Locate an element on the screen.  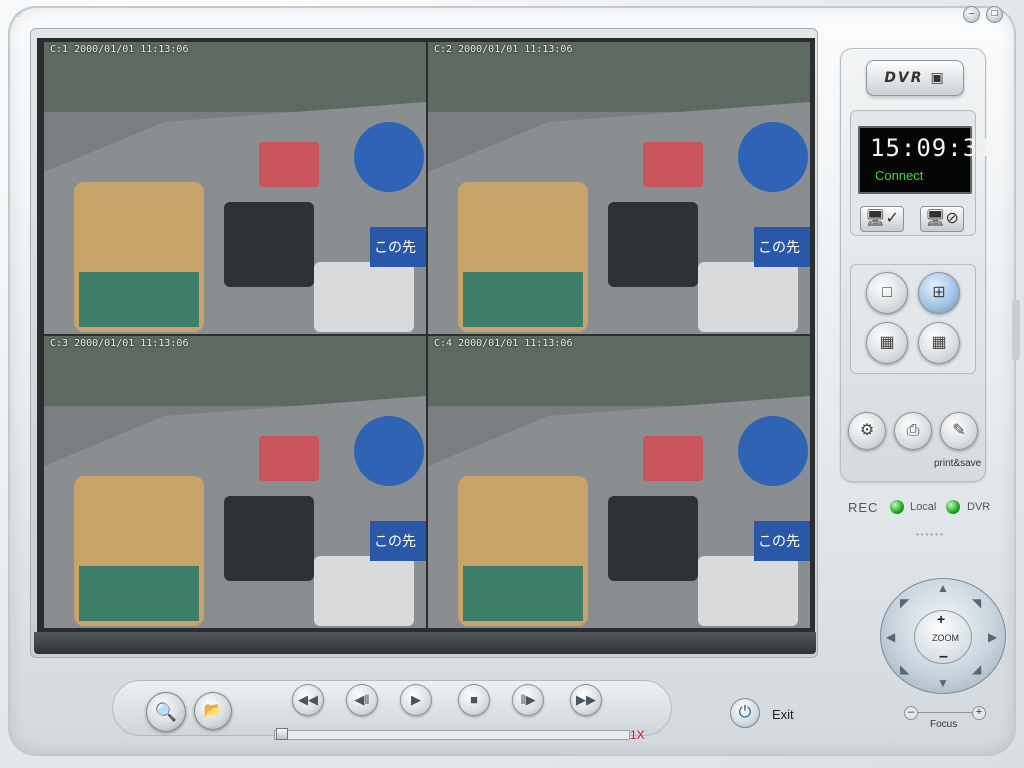
search-icon: 🔍 is located at coordinates (166, 712).